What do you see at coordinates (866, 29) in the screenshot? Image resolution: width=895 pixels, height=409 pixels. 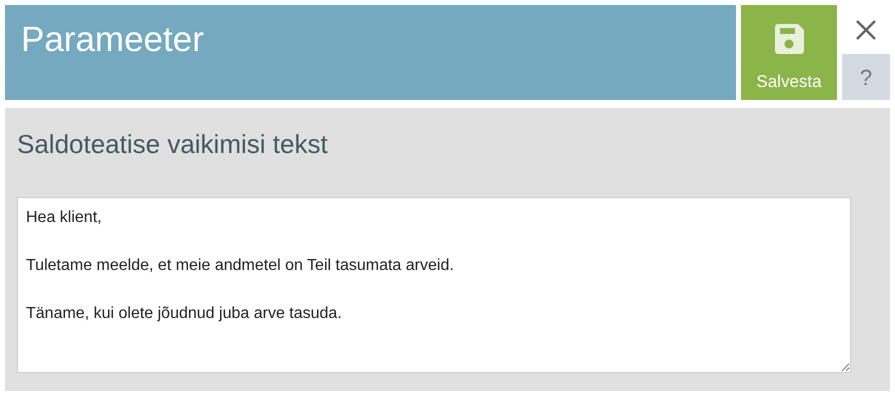 I see `close-icon` at bounding box center [866, 29].